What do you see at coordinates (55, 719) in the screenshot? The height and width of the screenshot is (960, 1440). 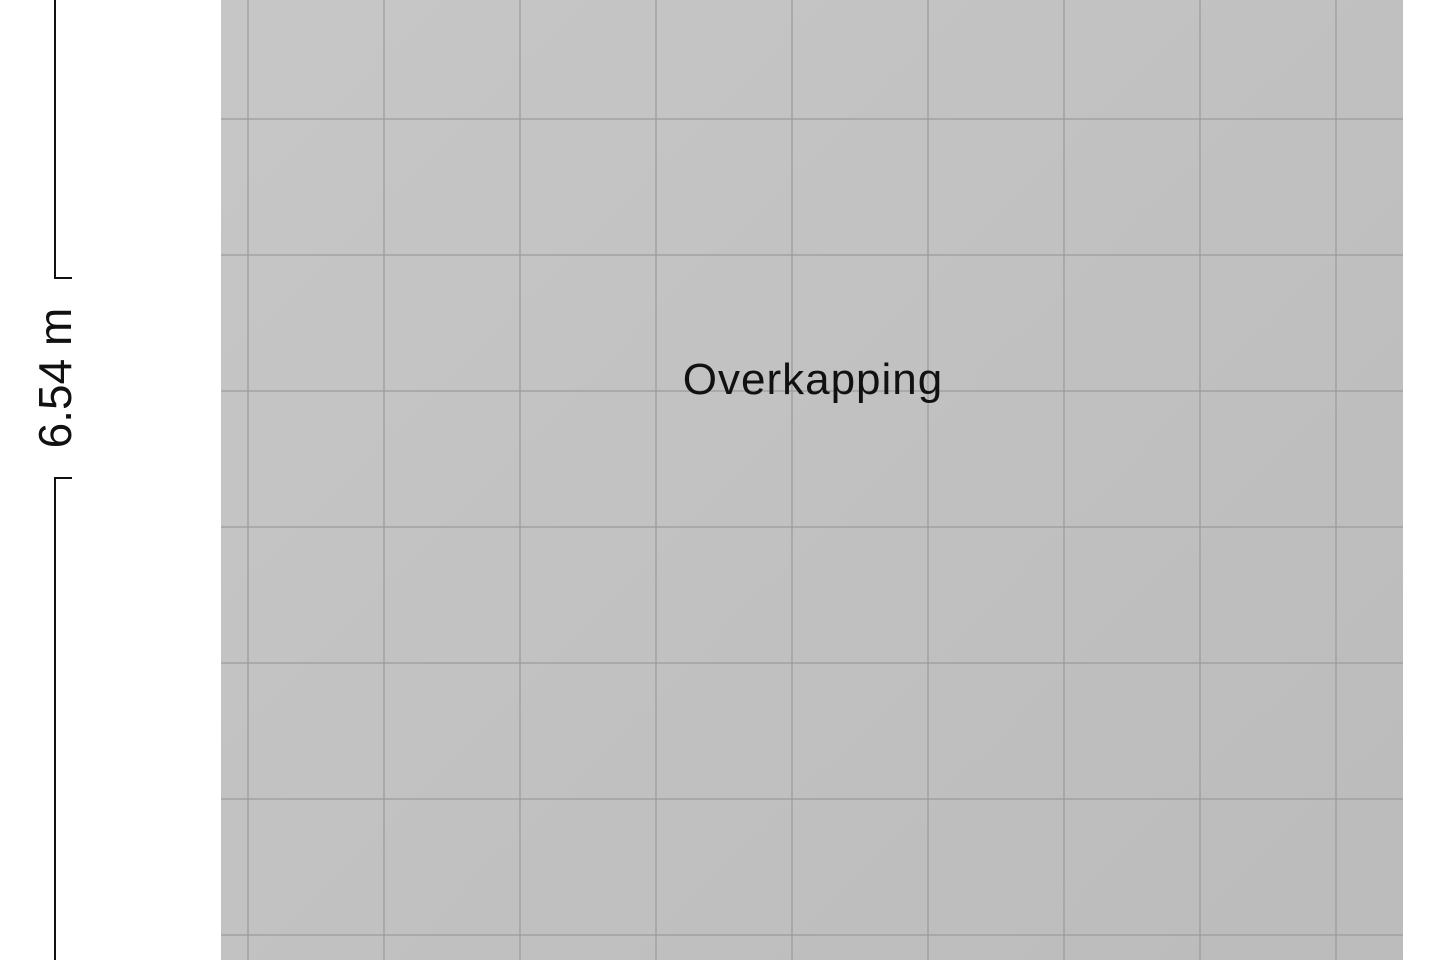 I see `dimension-line-lower` at bounding box center [55, 719].